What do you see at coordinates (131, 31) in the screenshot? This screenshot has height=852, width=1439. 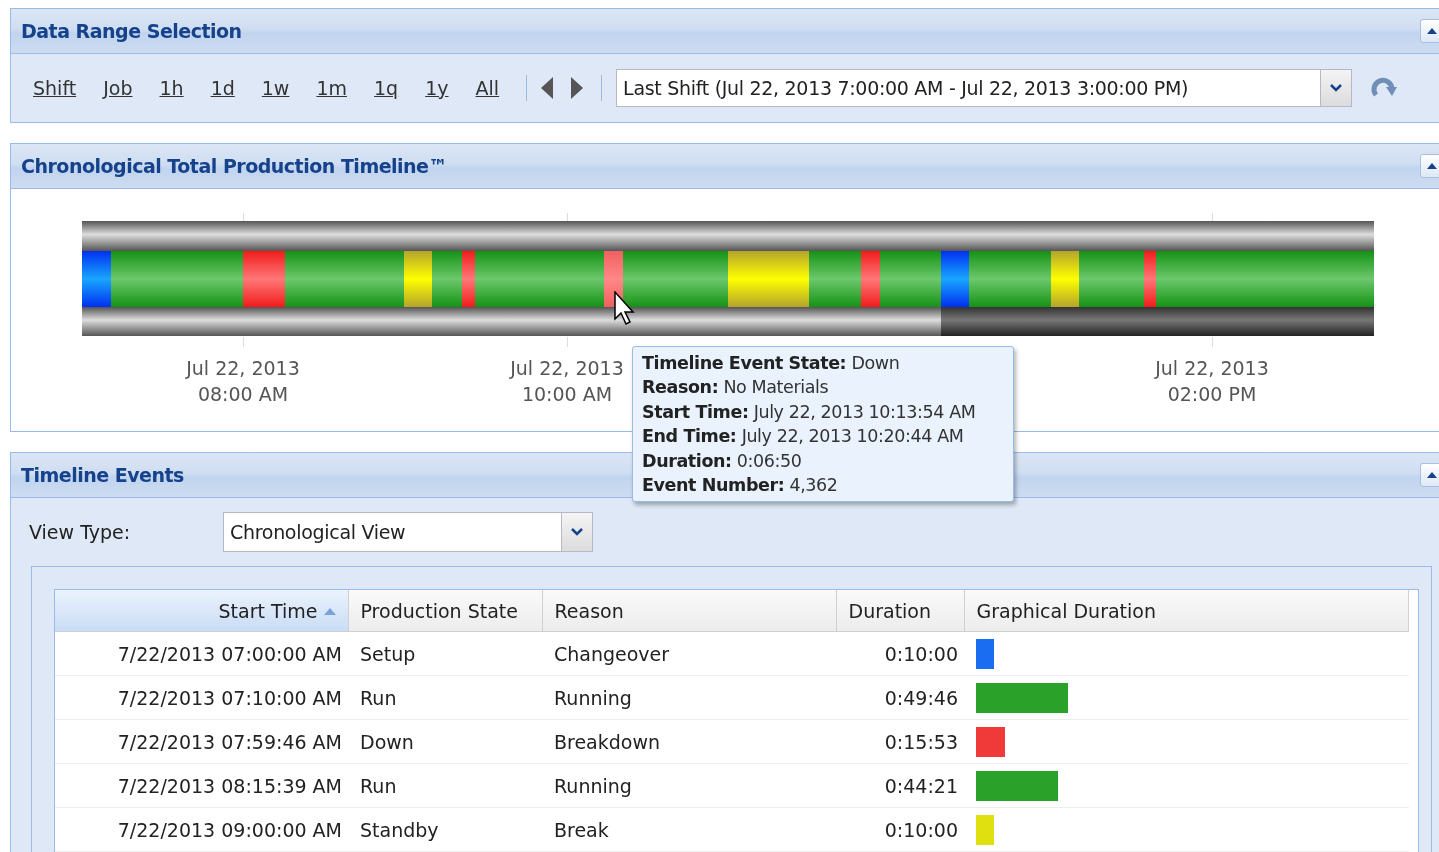 I see `panel-title: Data Range Selection` at bounding box center [131, 31].